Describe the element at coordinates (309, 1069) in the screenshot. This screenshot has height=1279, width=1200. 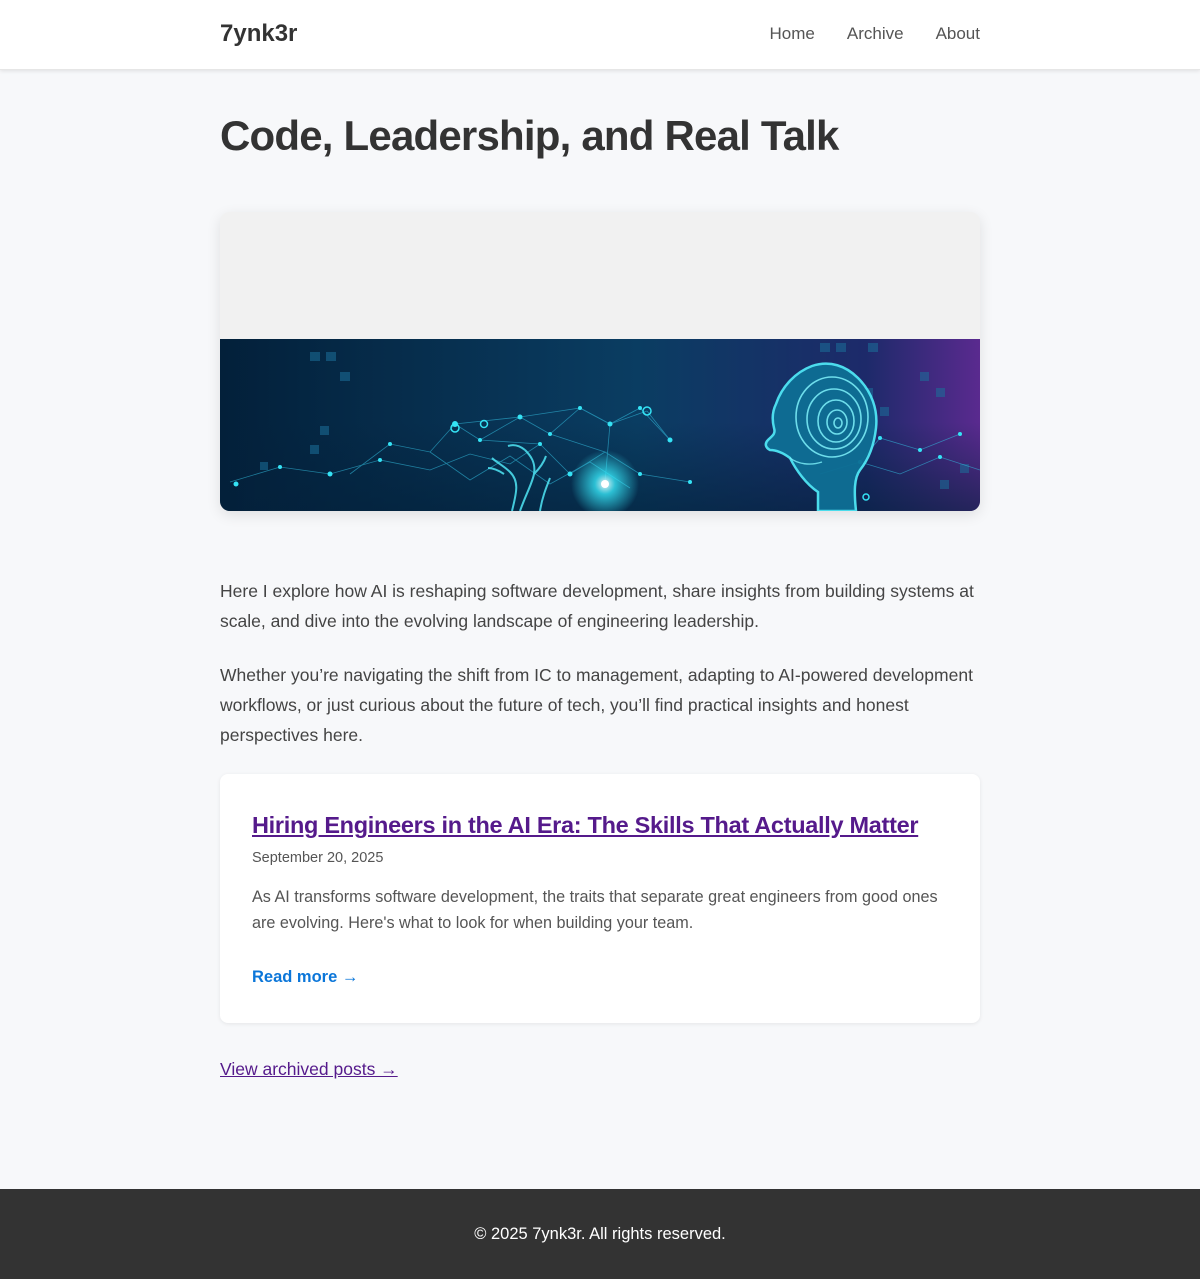
I see `view-archived-posts-link: View archived posts →` at that location.